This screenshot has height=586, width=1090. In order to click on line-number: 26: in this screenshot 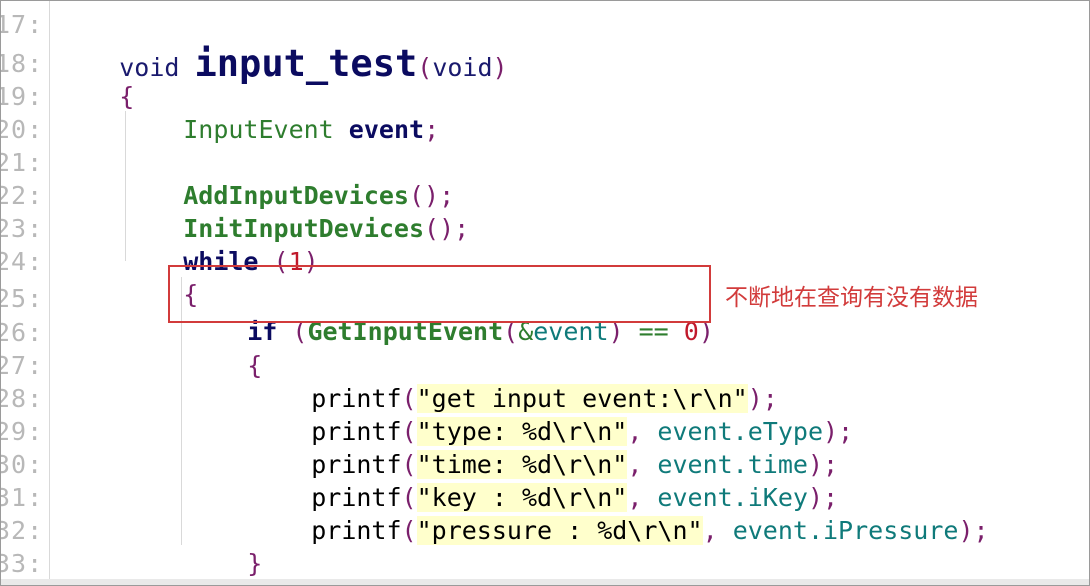, I will do `click(22, 332)`.